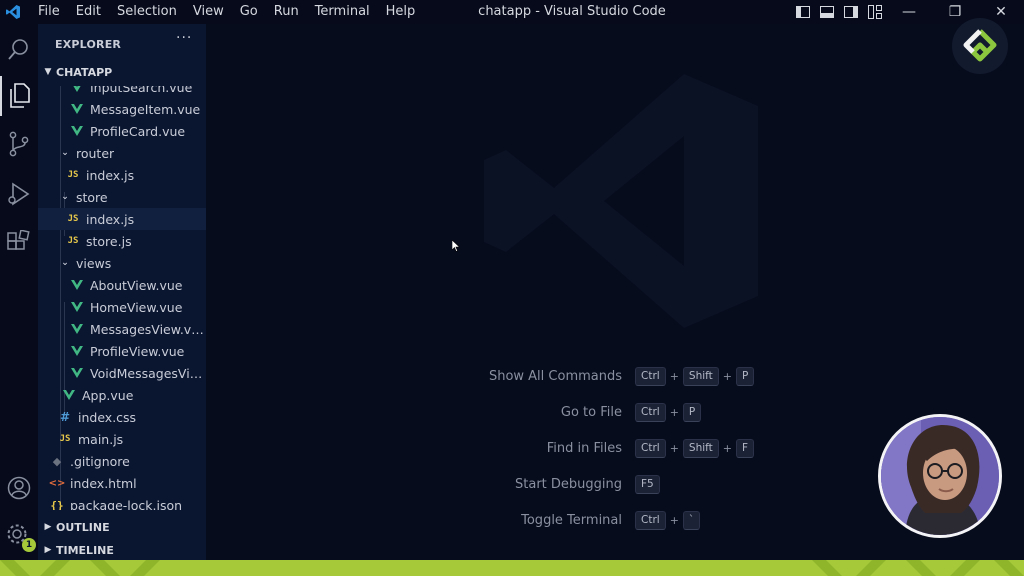  I want to click on workspace-section-header: ▼ CHATAPP, so click(122, 72).